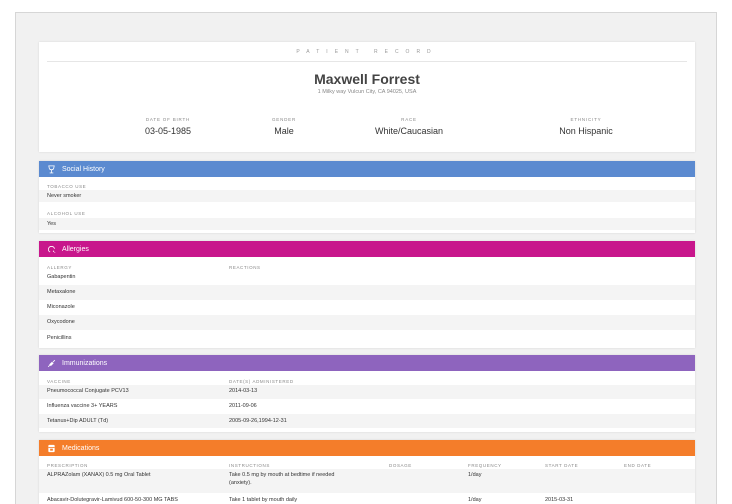 This screenshot has width=732, height=504. I want to click on column-header-end-date: END DATE, so click(638, 465).